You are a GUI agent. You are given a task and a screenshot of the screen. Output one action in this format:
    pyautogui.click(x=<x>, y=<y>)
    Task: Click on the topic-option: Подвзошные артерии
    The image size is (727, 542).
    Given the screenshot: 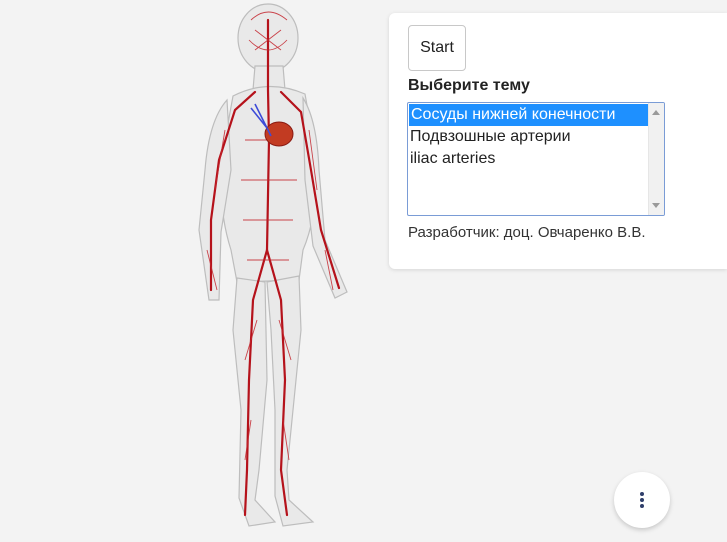 What is the action you would take?
    pyautogui.click(x=528, y=137)
    